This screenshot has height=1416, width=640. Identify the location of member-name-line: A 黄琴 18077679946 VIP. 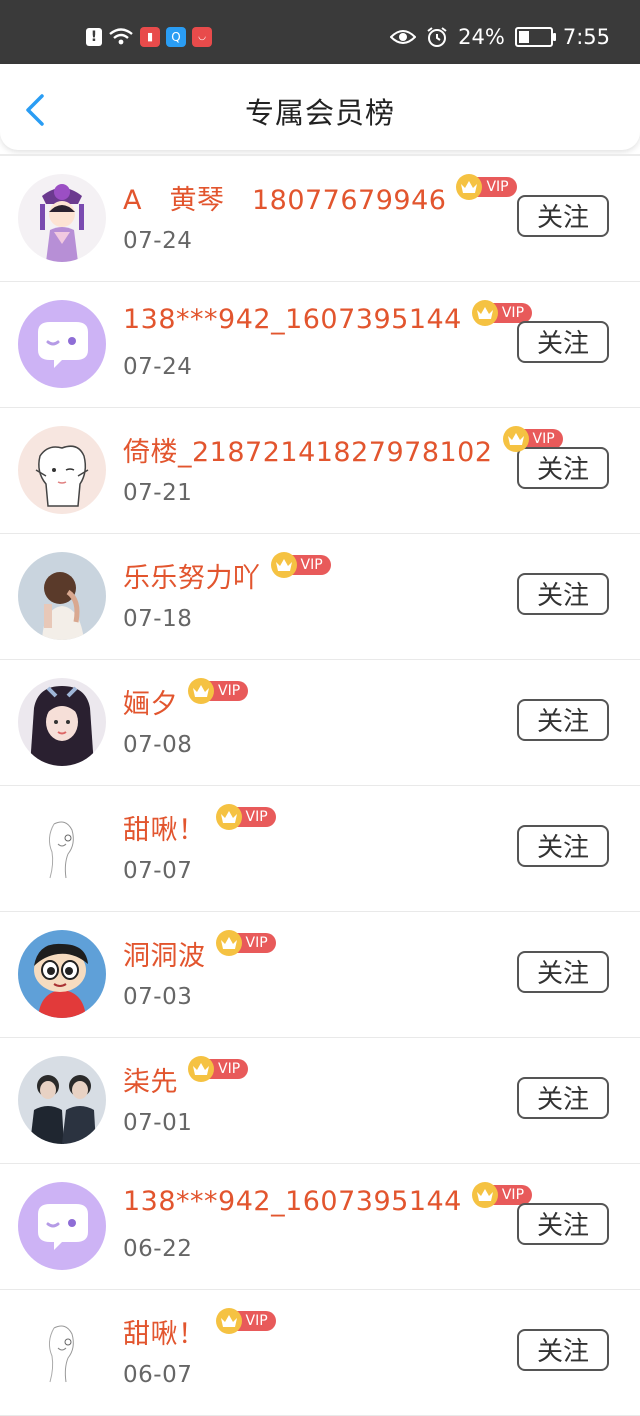
(320, 195).